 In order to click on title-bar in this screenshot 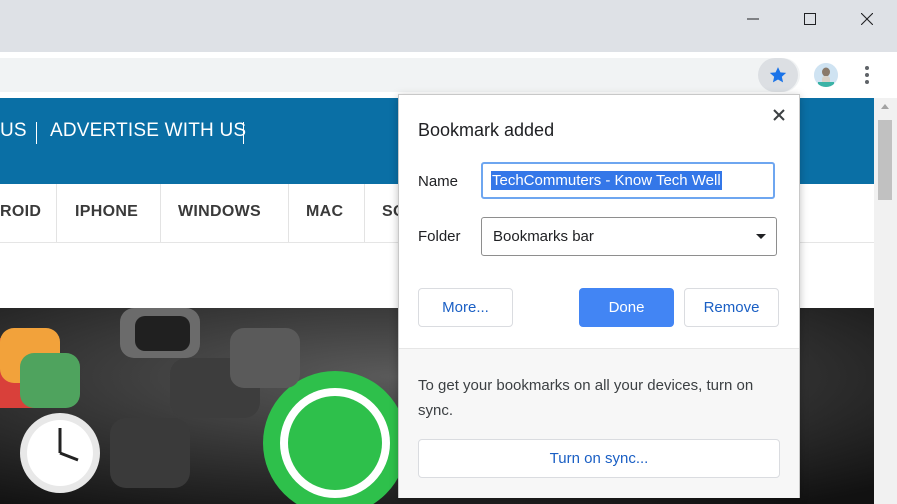, I will do `click(448, 26)`.